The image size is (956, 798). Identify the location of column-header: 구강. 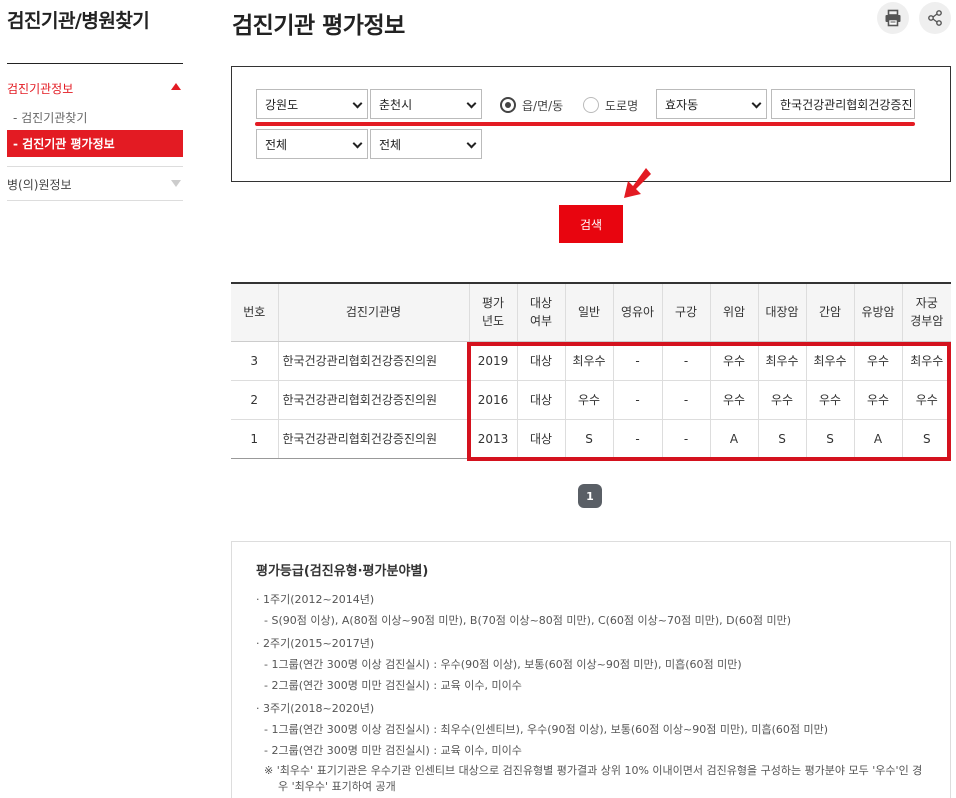
(685, 312).